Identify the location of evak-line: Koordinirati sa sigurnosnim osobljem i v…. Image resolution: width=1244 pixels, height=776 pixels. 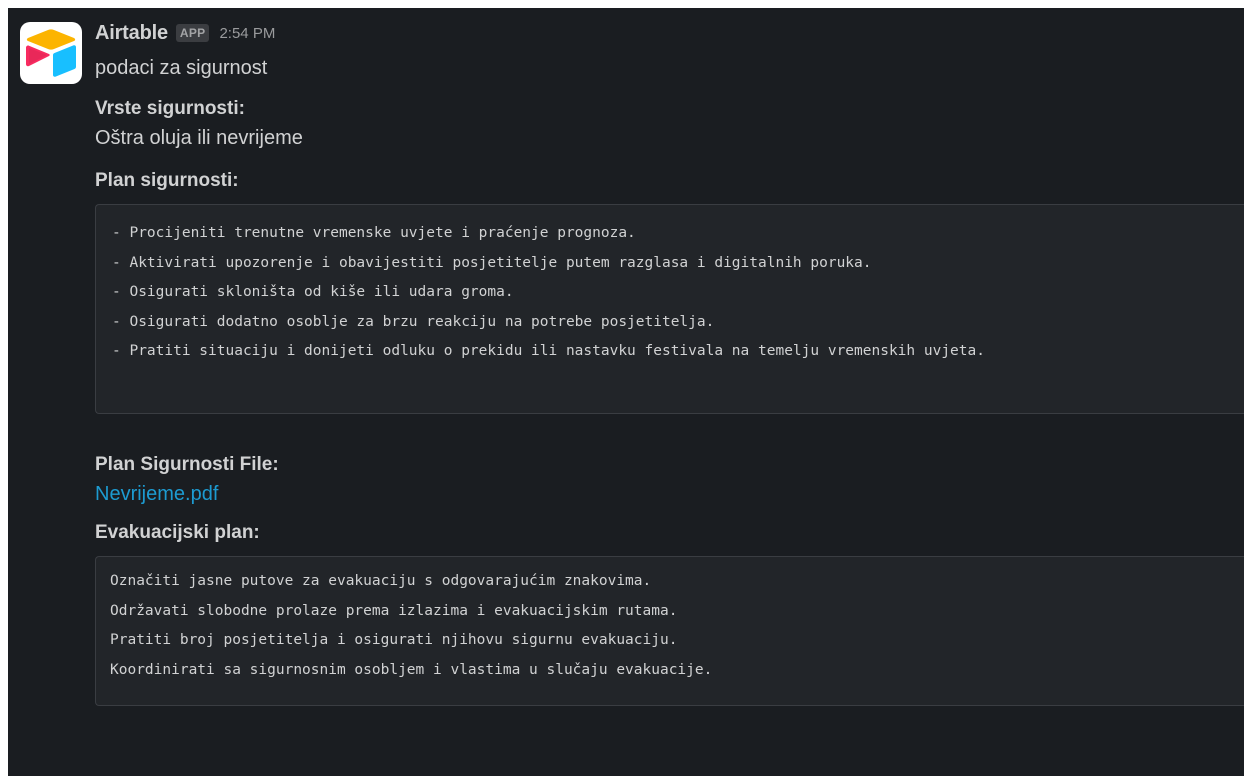
(411, 669).